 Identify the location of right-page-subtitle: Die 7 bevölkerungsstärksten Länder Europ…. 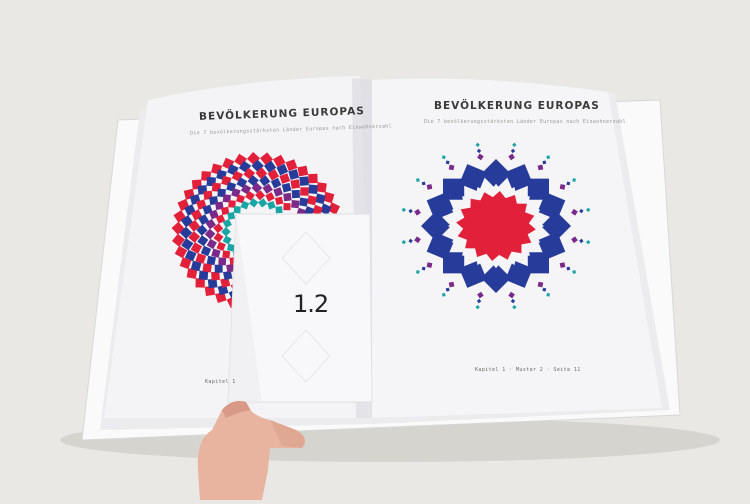
(525, 122).